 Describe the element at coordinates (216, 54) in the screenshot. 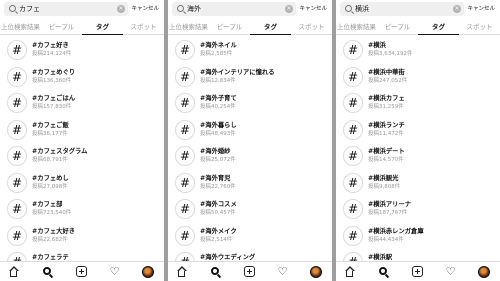

I see `hashtag-post-count: 投稿2,585件` at that location.